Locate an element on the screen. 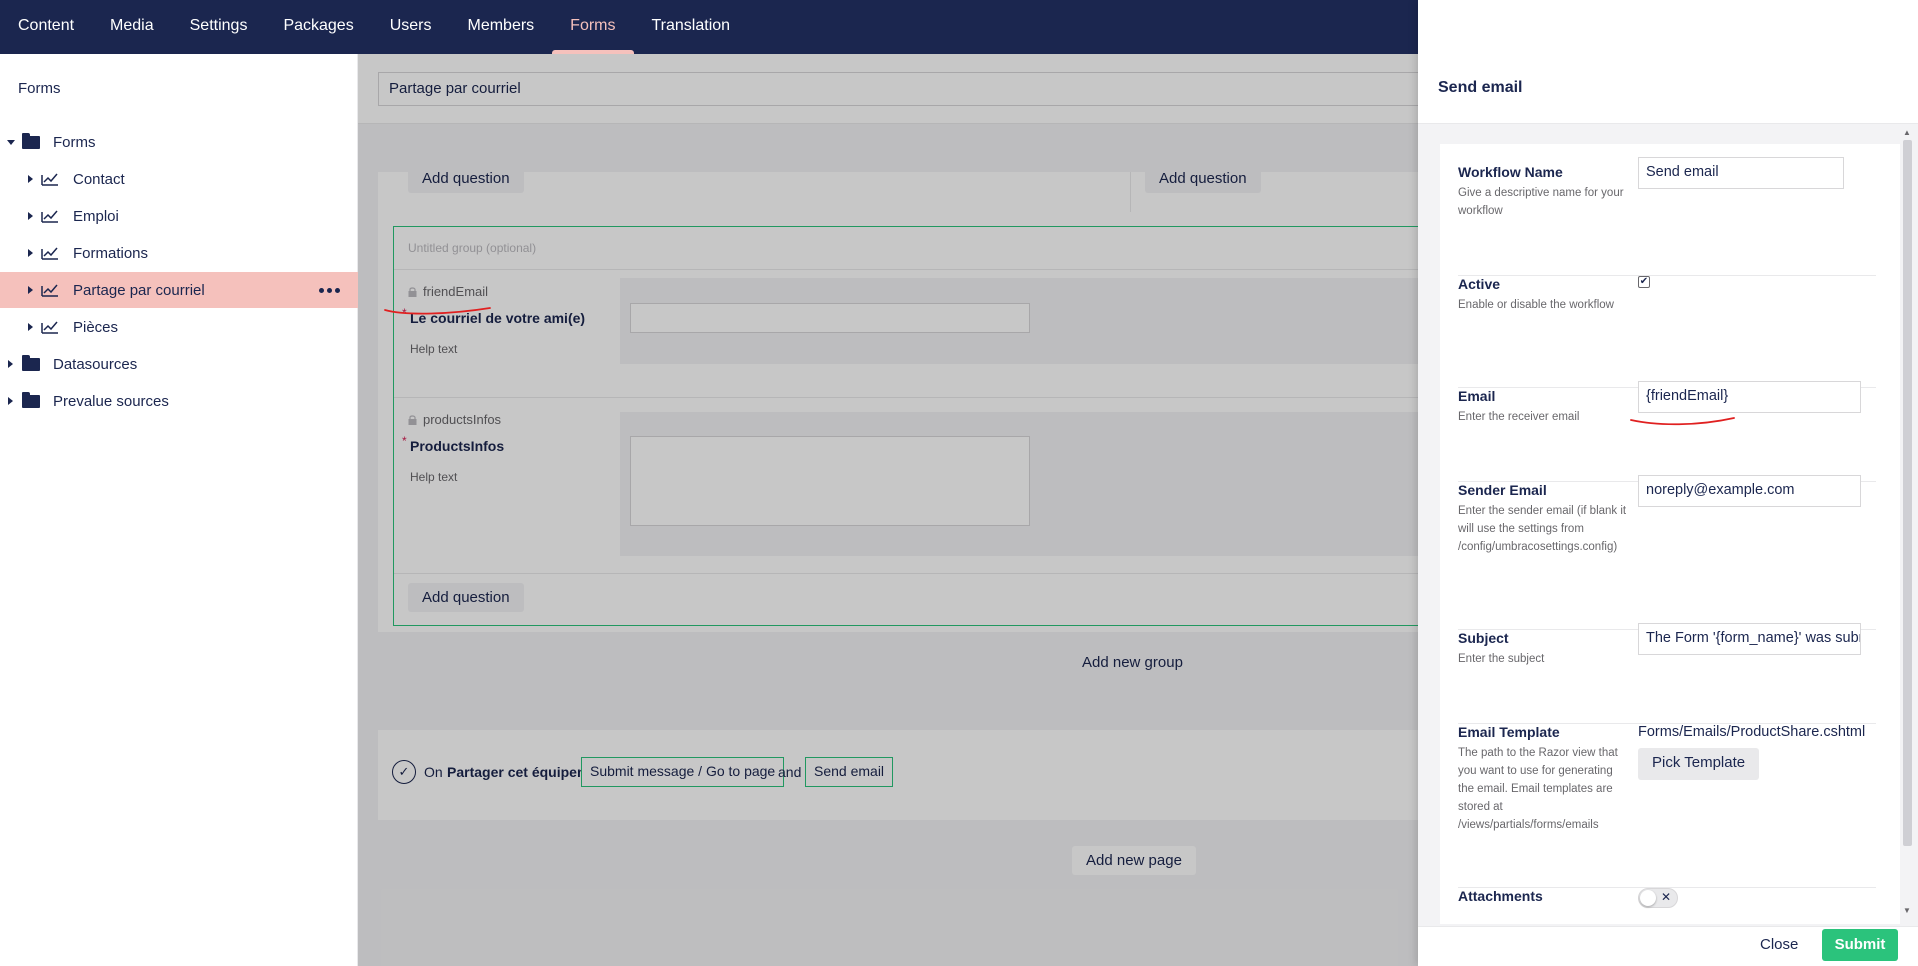  prop-description: Enter the subject is located at coordinates (1501, 659).